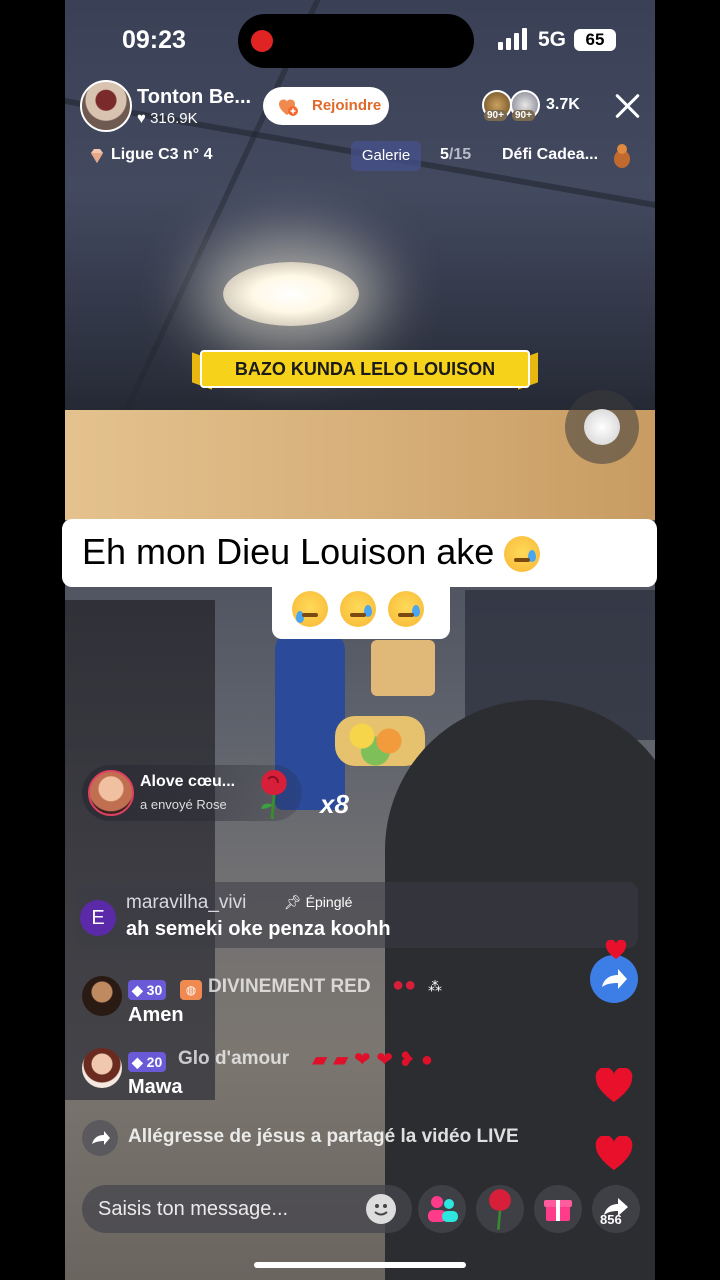 The image size is (720, 1280). What do you see at coordinates (334, 804) in the screenshot?
I see `gift-multiplier: x8` at bounding box center [334, 804].